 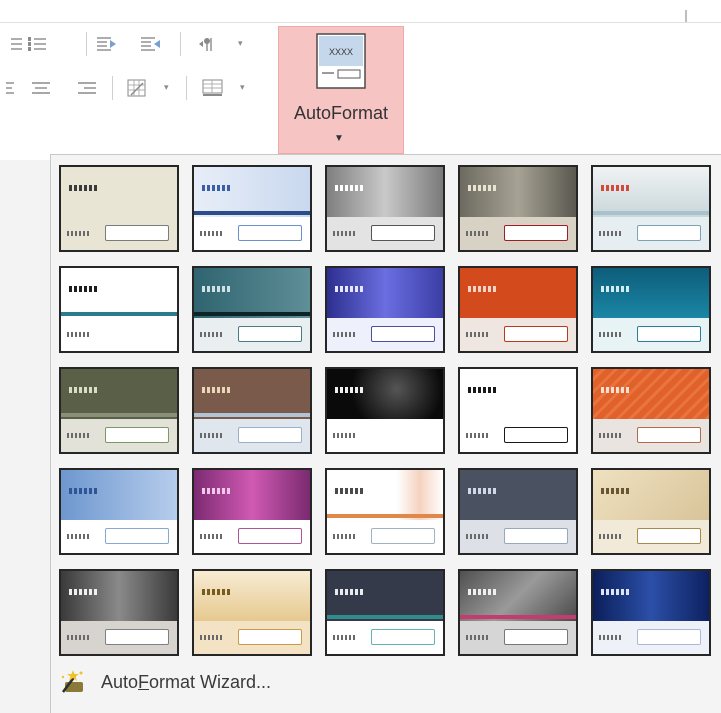 What do you see at coordinates (339, 138) in the screenshot?
I see `chevron-down-icon: ▼` at bounding box center [339, 138].